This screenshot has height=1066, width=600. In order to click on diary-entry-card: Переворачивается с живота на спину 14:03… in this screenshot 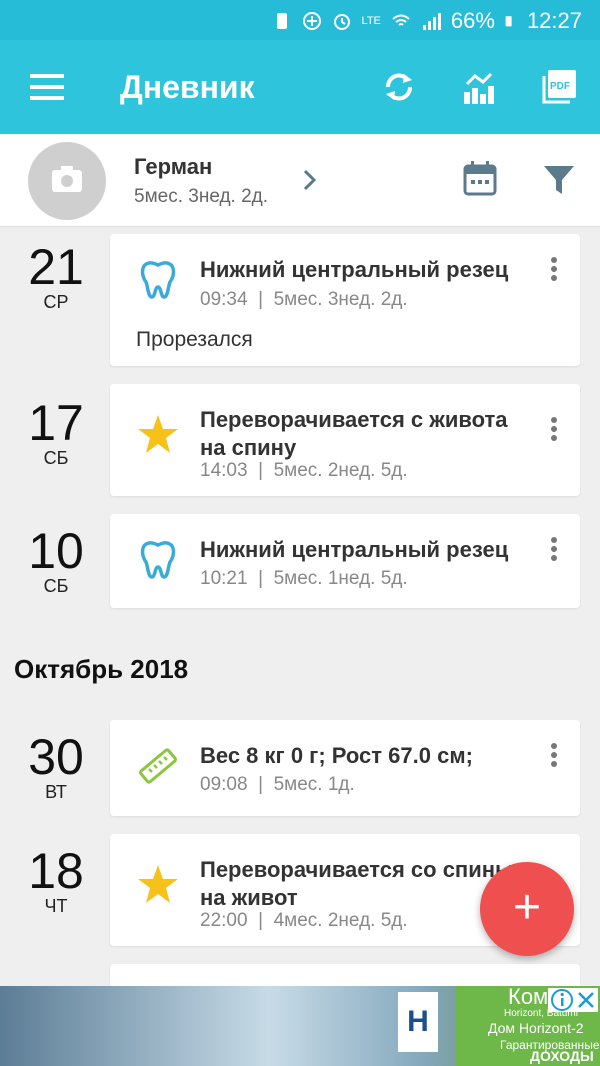, I will do `click(345, 440)`.